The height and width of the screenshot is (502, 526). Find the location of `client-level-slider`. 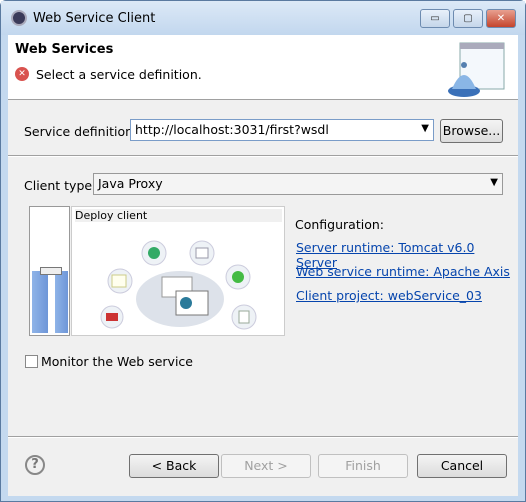

client-level-slider is located at coordinates (49, 271).